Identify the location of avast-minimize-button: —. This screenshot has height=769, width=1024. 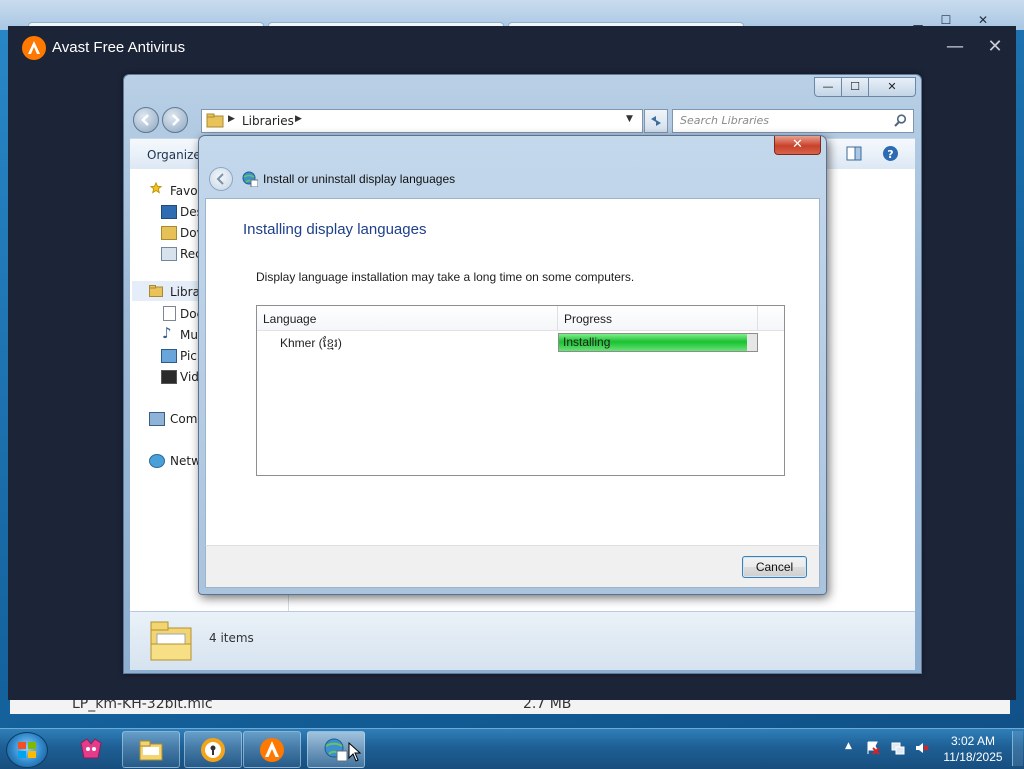
(955, 47).